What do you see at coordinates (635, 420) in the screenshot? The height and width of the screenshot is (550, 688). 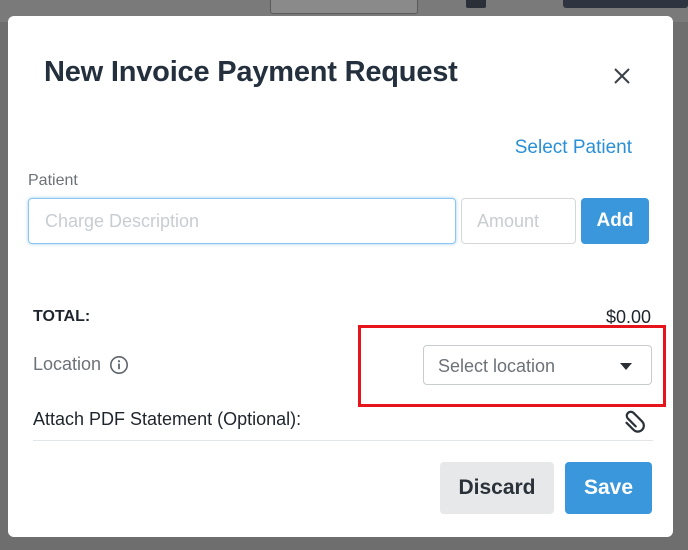 I see `paperclip-icon` at bounding box center [635, 420].